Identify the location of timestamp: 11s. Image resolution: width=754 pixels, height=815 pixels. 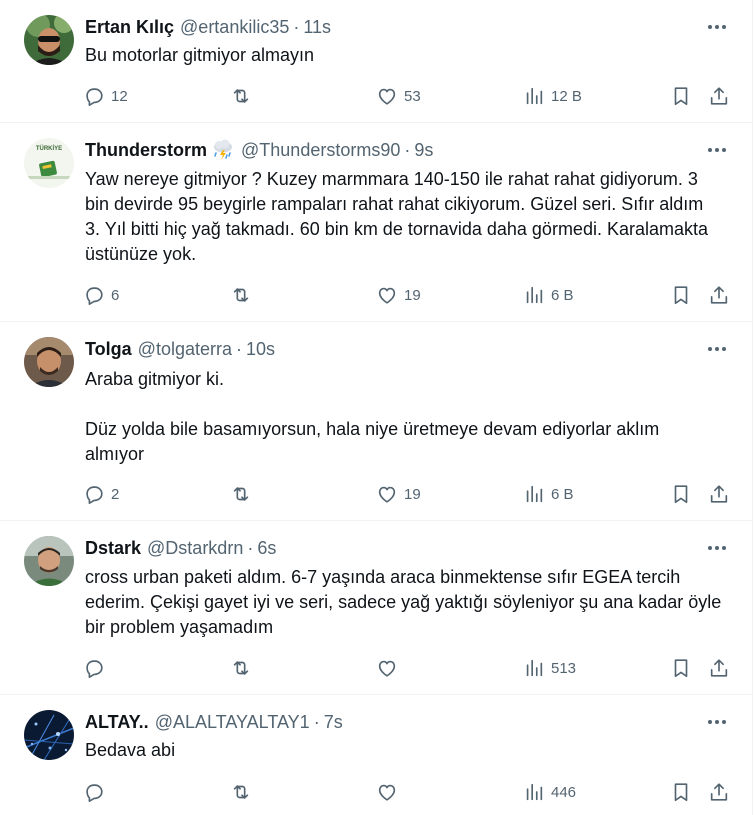
(317, 27).